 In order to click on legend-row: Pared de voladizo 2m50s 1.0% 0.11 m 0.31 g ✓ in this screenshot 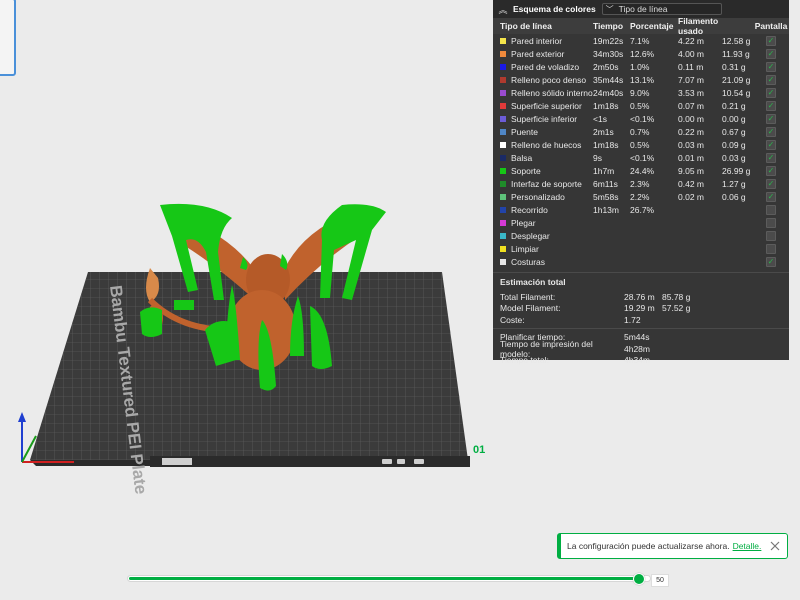, I will do `click(641, 66)`.